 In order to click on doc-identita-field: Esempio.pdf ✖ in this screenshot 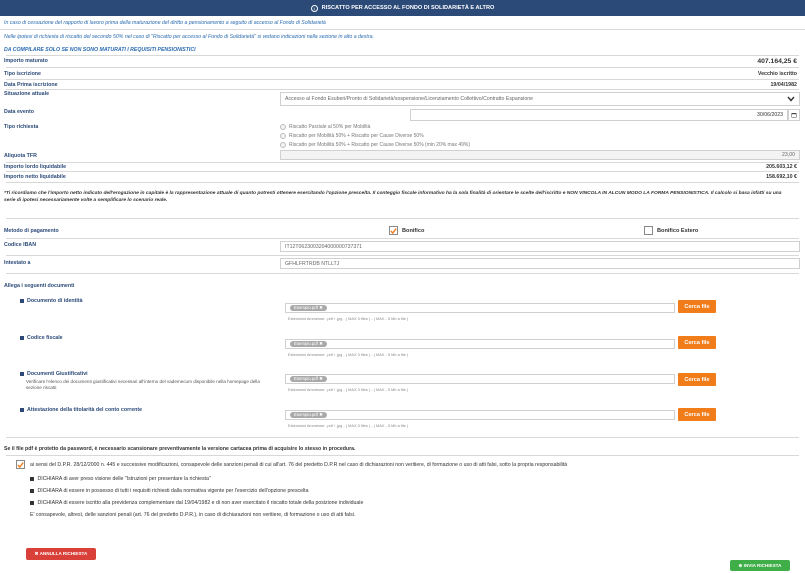, I will do `click(480, 308)`.